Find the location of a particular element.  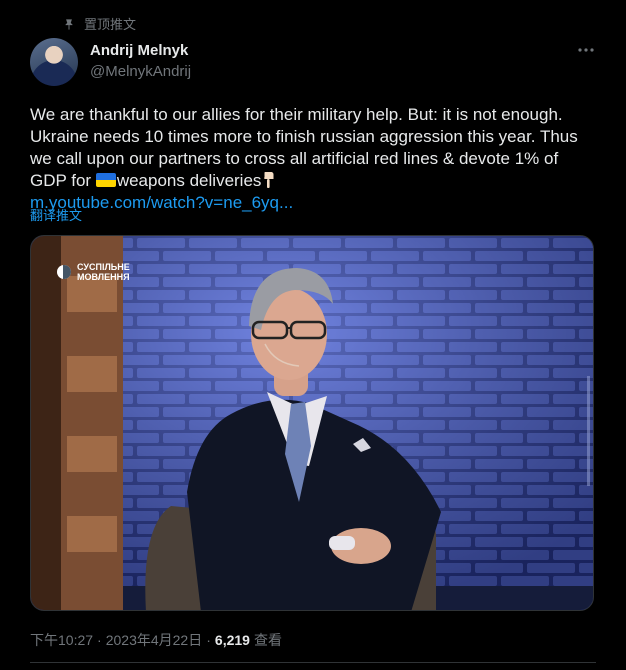

views-count: 6,219 is located at coordinates (232, 640).